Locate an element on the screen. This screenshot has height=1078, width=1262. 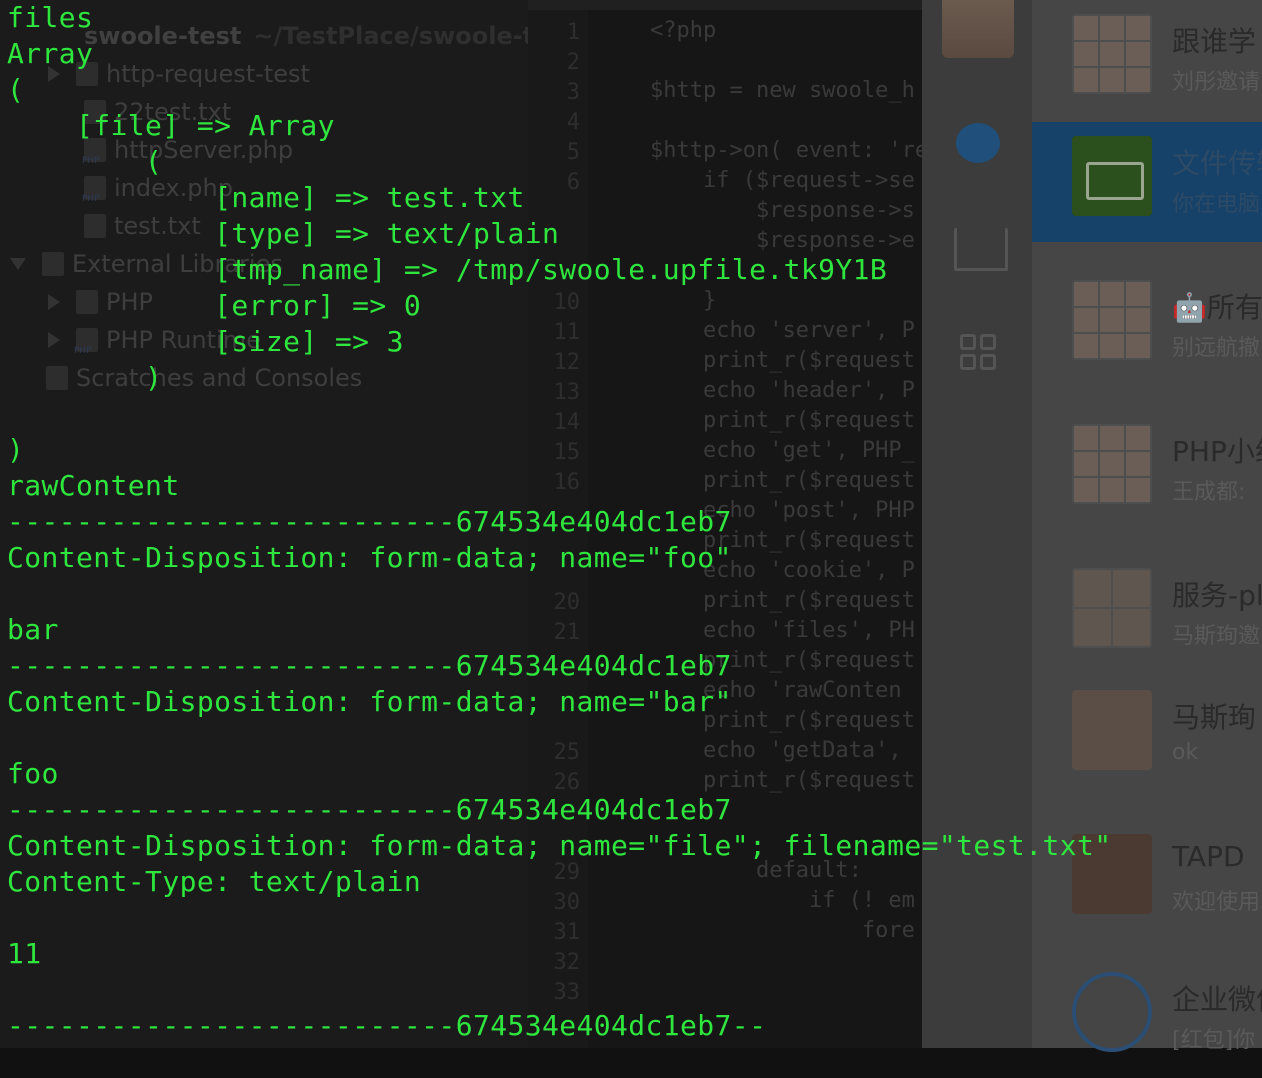
chat-bubble-icon is located at coordinates (978, 143).